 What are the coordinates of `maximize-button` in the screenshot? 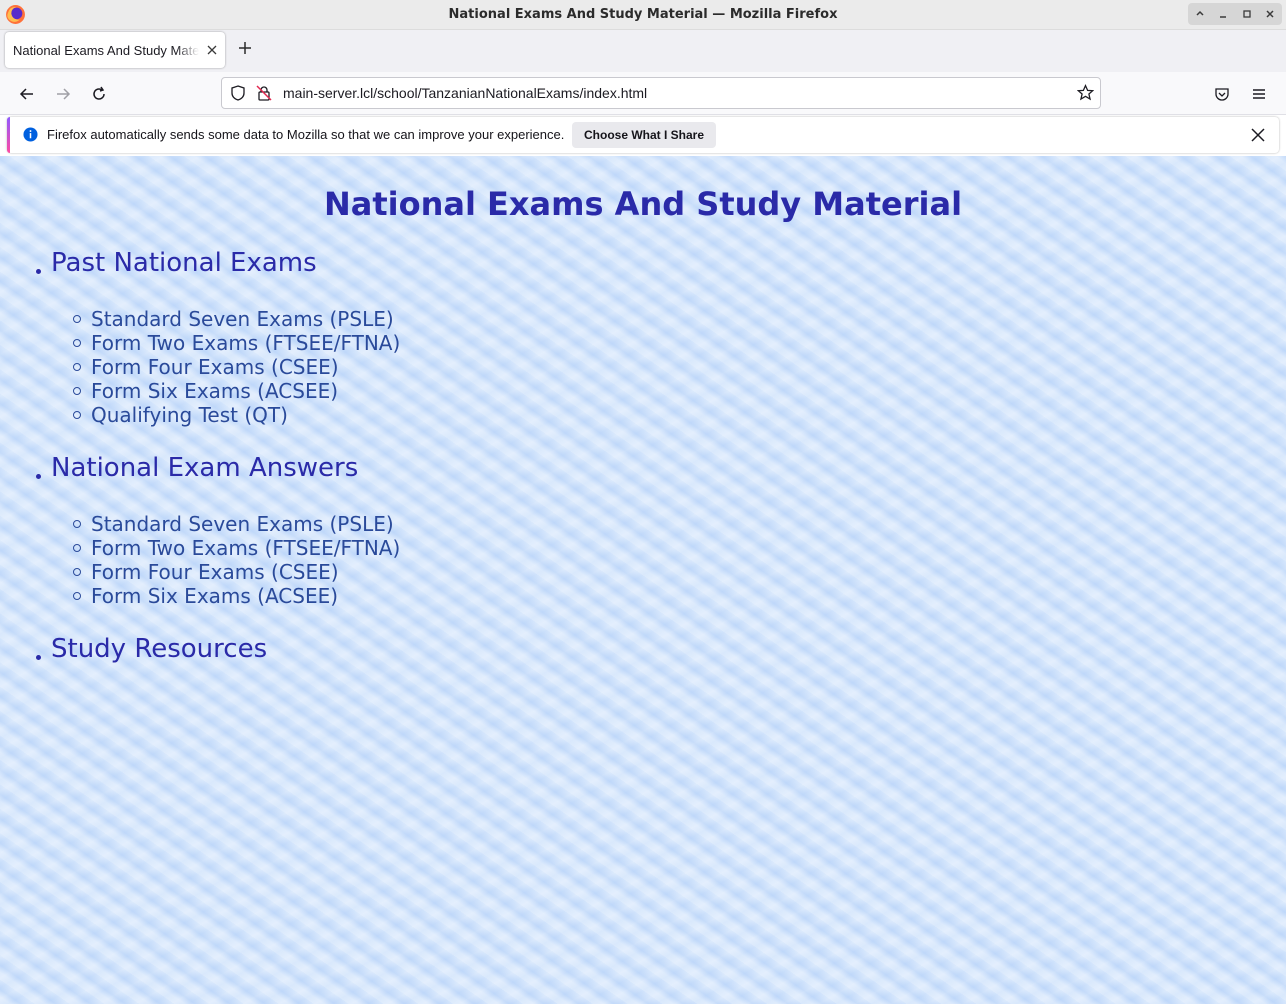 It's located at (1247, 14).